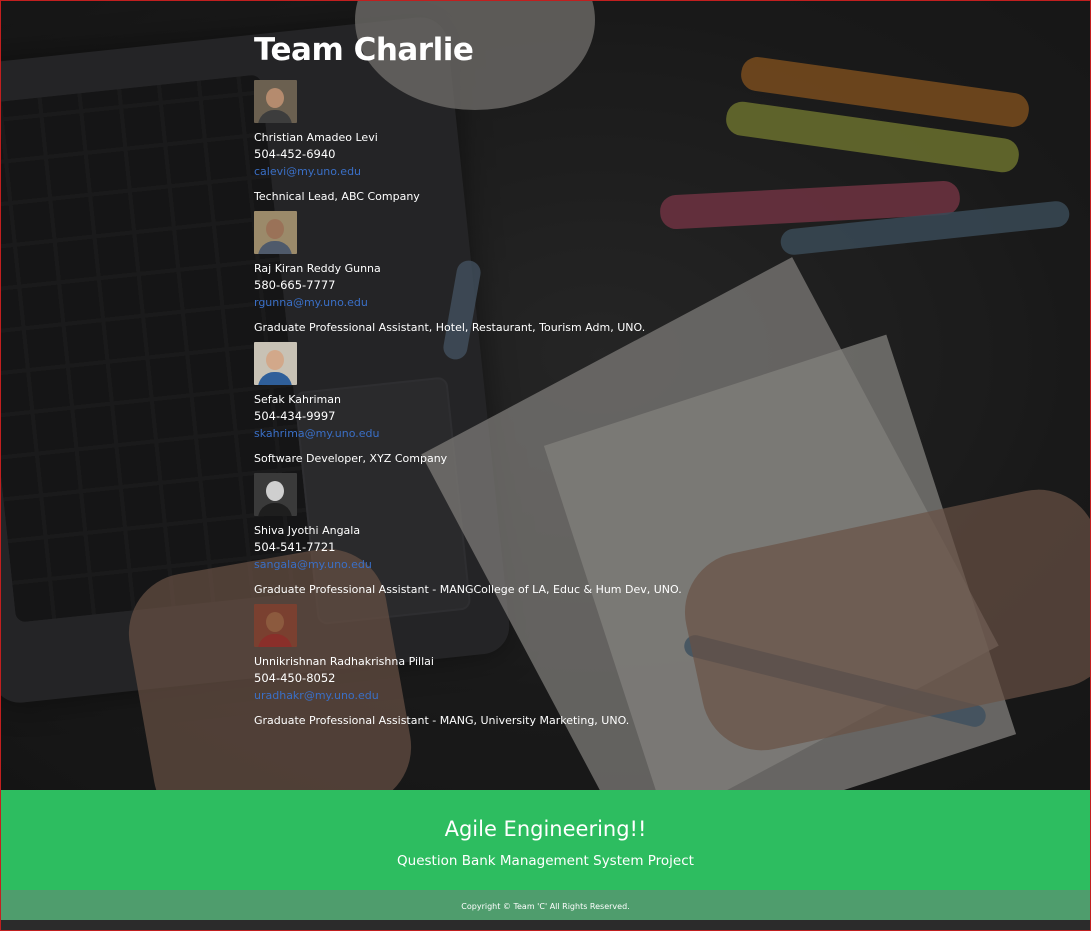  I want to click on member-name: Raj Kiran Reddy Gunna, so click(317, 268).